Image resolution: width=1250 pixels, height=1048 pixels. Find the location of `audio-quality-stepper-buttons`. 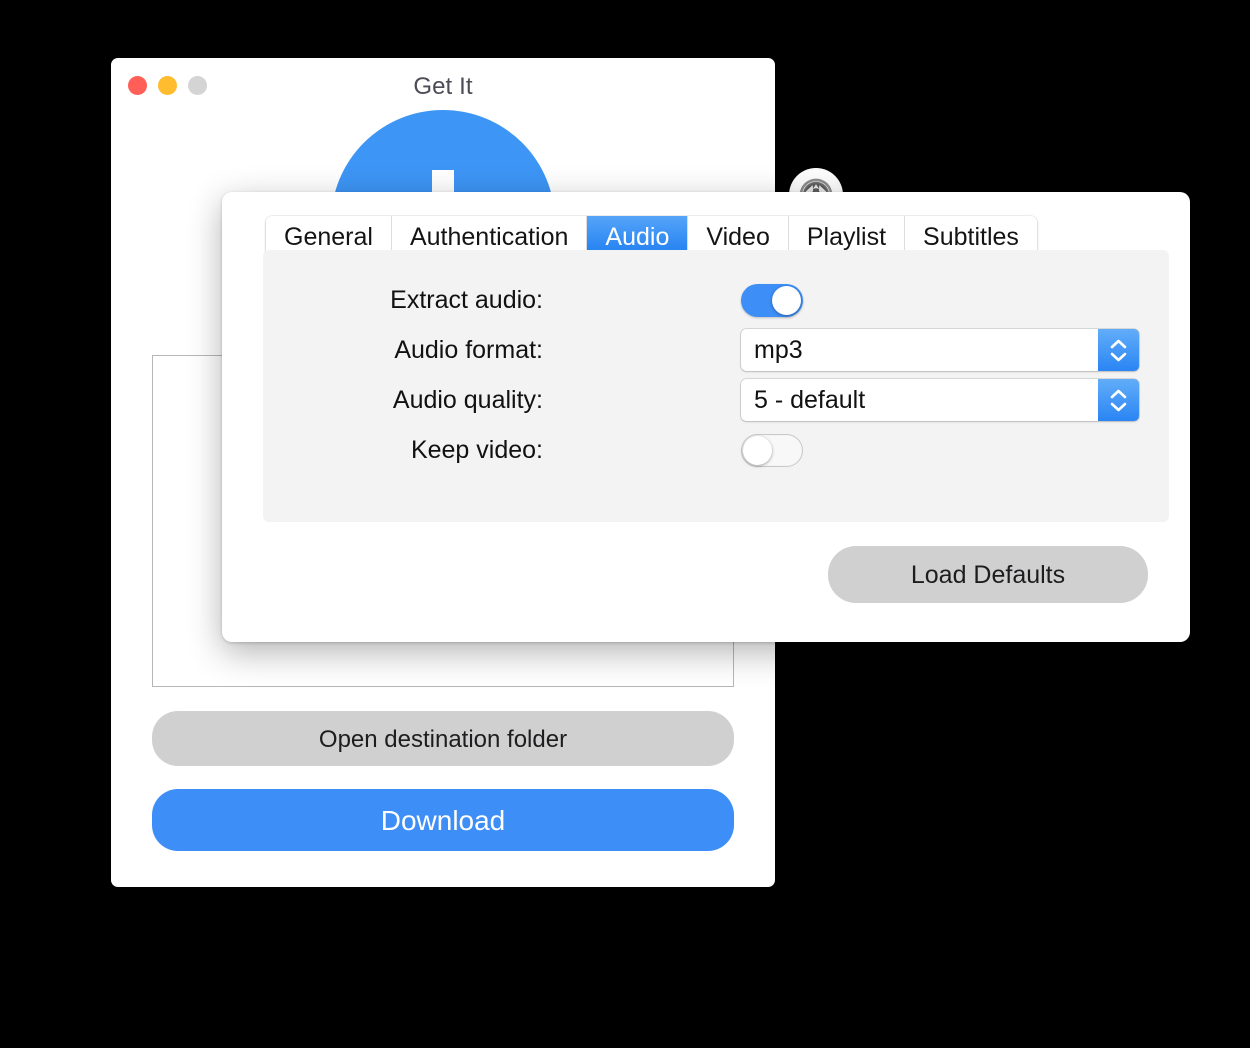

audio-quality-stepper-buttons is located at coordinates (1118, 400).